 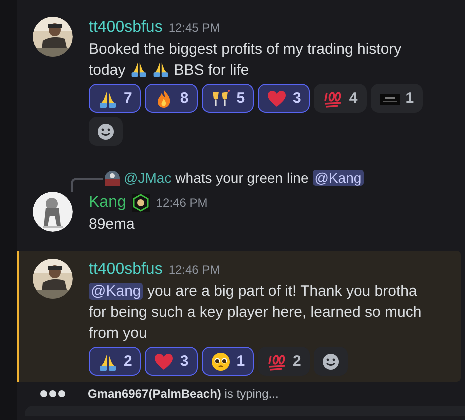 I want to click on timestamp: 12:45 PM, so click(x=194, y=28).